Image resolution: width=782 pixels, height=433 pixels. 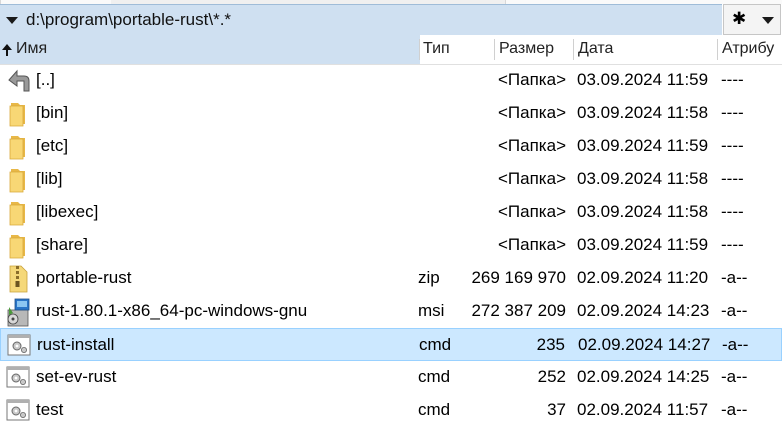 What do you see at coordinates (210, 49) in the screenshot?
I see `column-header-name: Имя` at bounding box center [210, 49].